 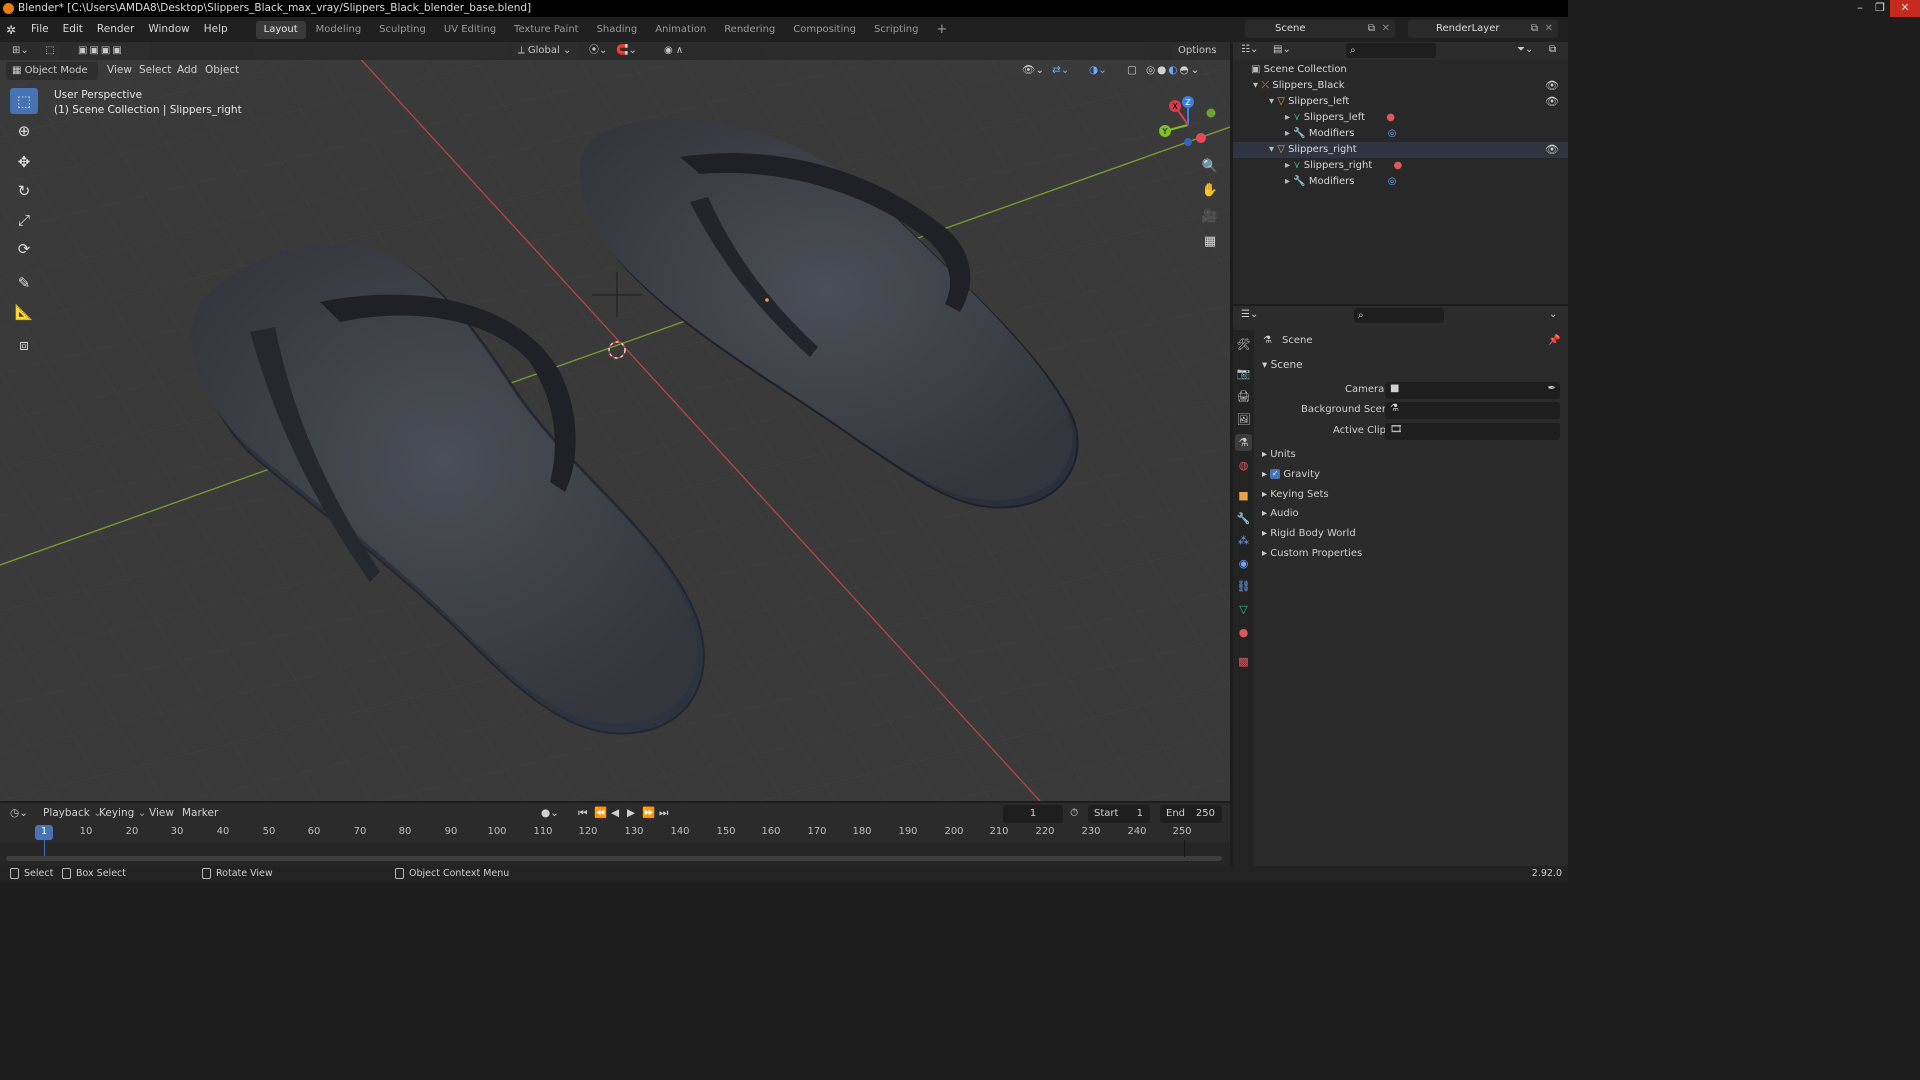 I want to click on data-tab-icon: ▽, so click(x=1243, y=609).